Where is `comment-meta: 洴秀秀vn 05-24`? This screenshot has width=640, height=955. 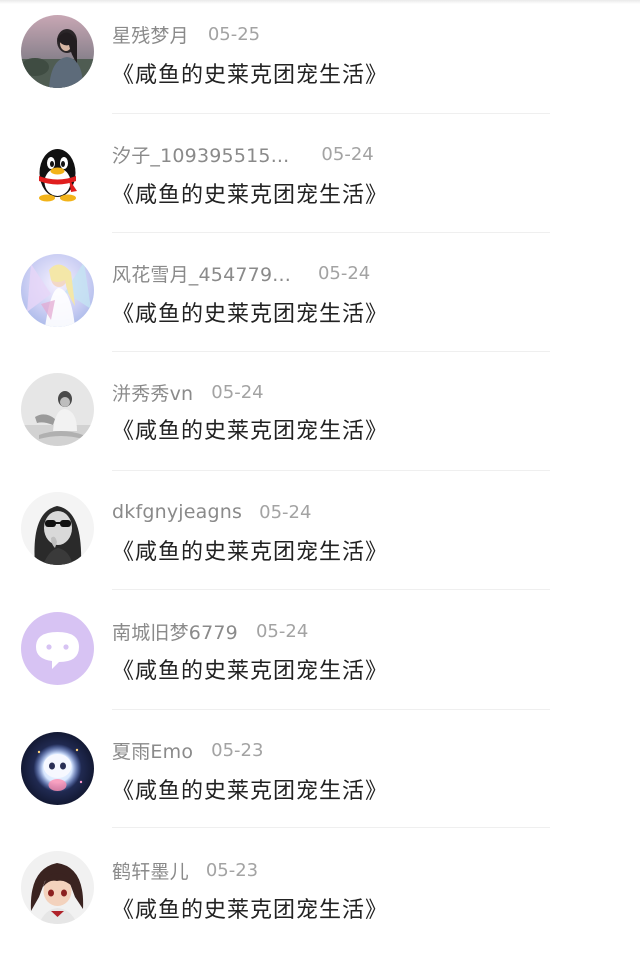 comment-meta: 洴秀秀vn 05-24 is located at coordinates (188, 392).